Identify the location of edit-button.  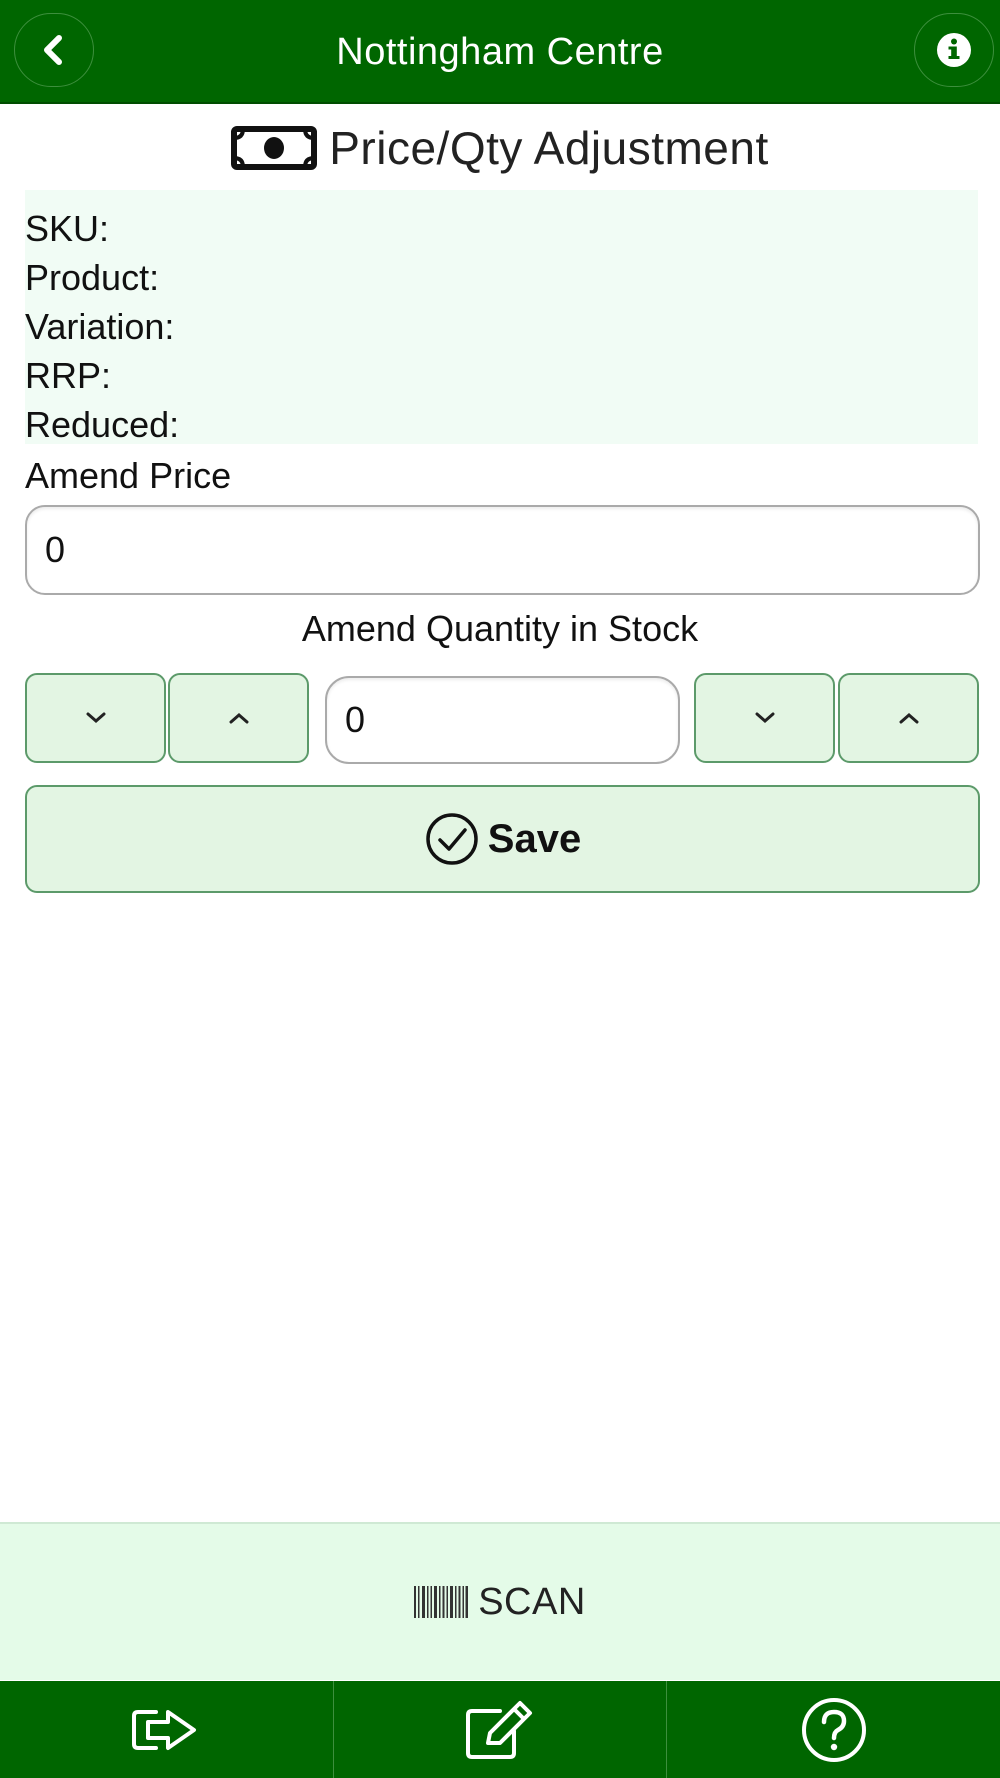
(501, 1729).